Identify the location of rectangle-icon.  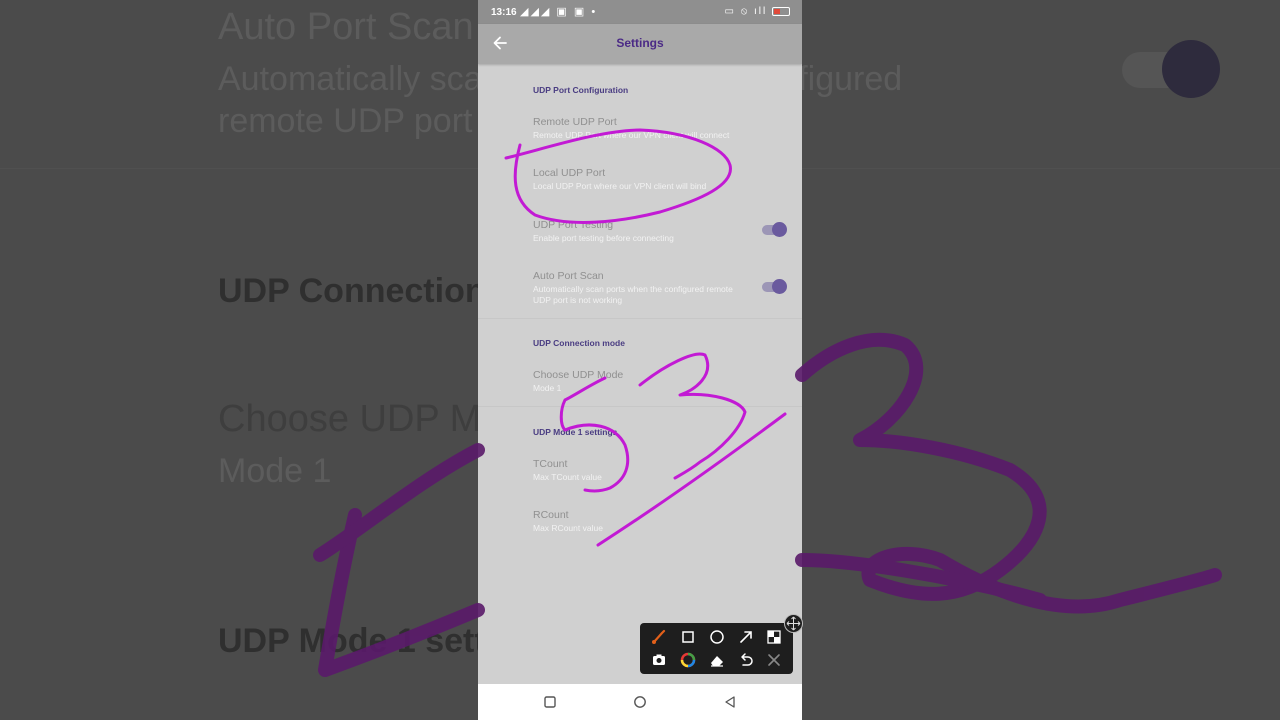
(688, 637).